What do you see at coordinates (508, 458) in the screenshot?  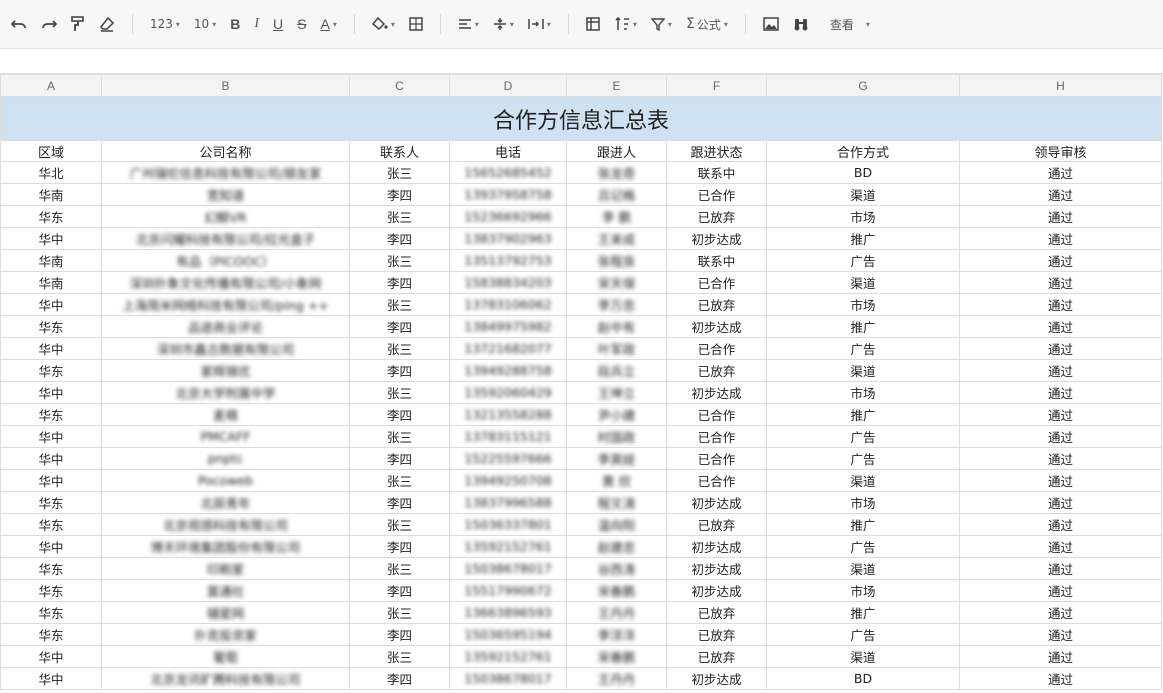 I see `table-cell: 15225597666` at bounding box center [508, 458].